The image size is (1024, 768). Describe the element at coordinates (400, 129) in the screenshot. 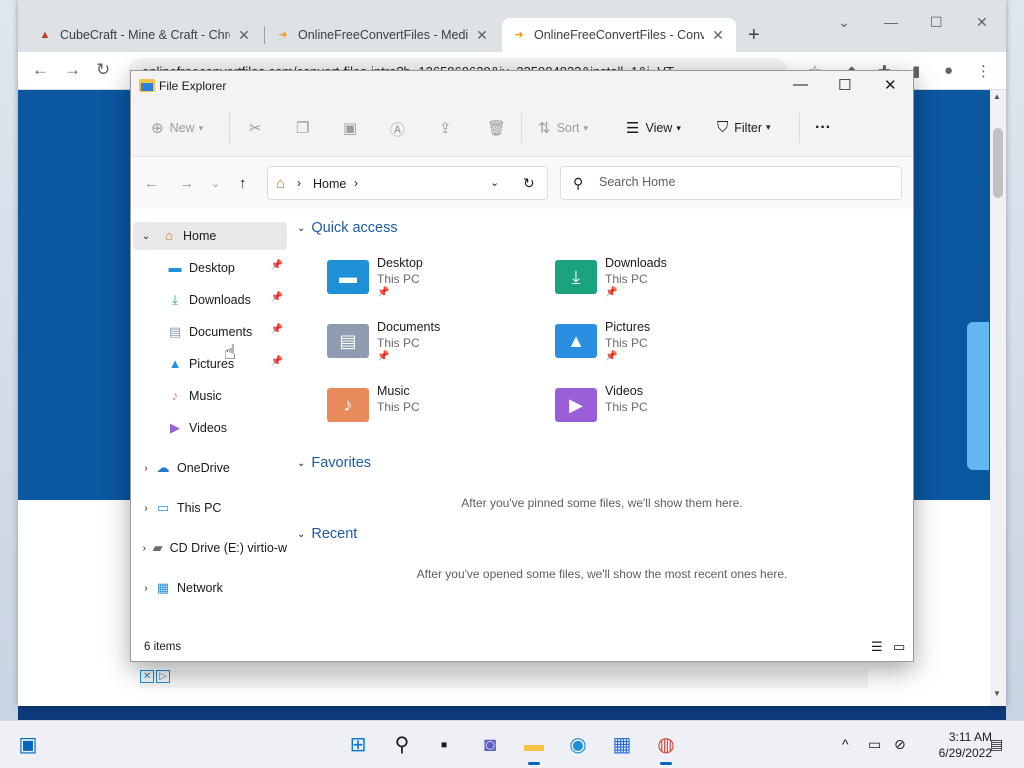

I see `rename-button: Ⓐ` at that location.